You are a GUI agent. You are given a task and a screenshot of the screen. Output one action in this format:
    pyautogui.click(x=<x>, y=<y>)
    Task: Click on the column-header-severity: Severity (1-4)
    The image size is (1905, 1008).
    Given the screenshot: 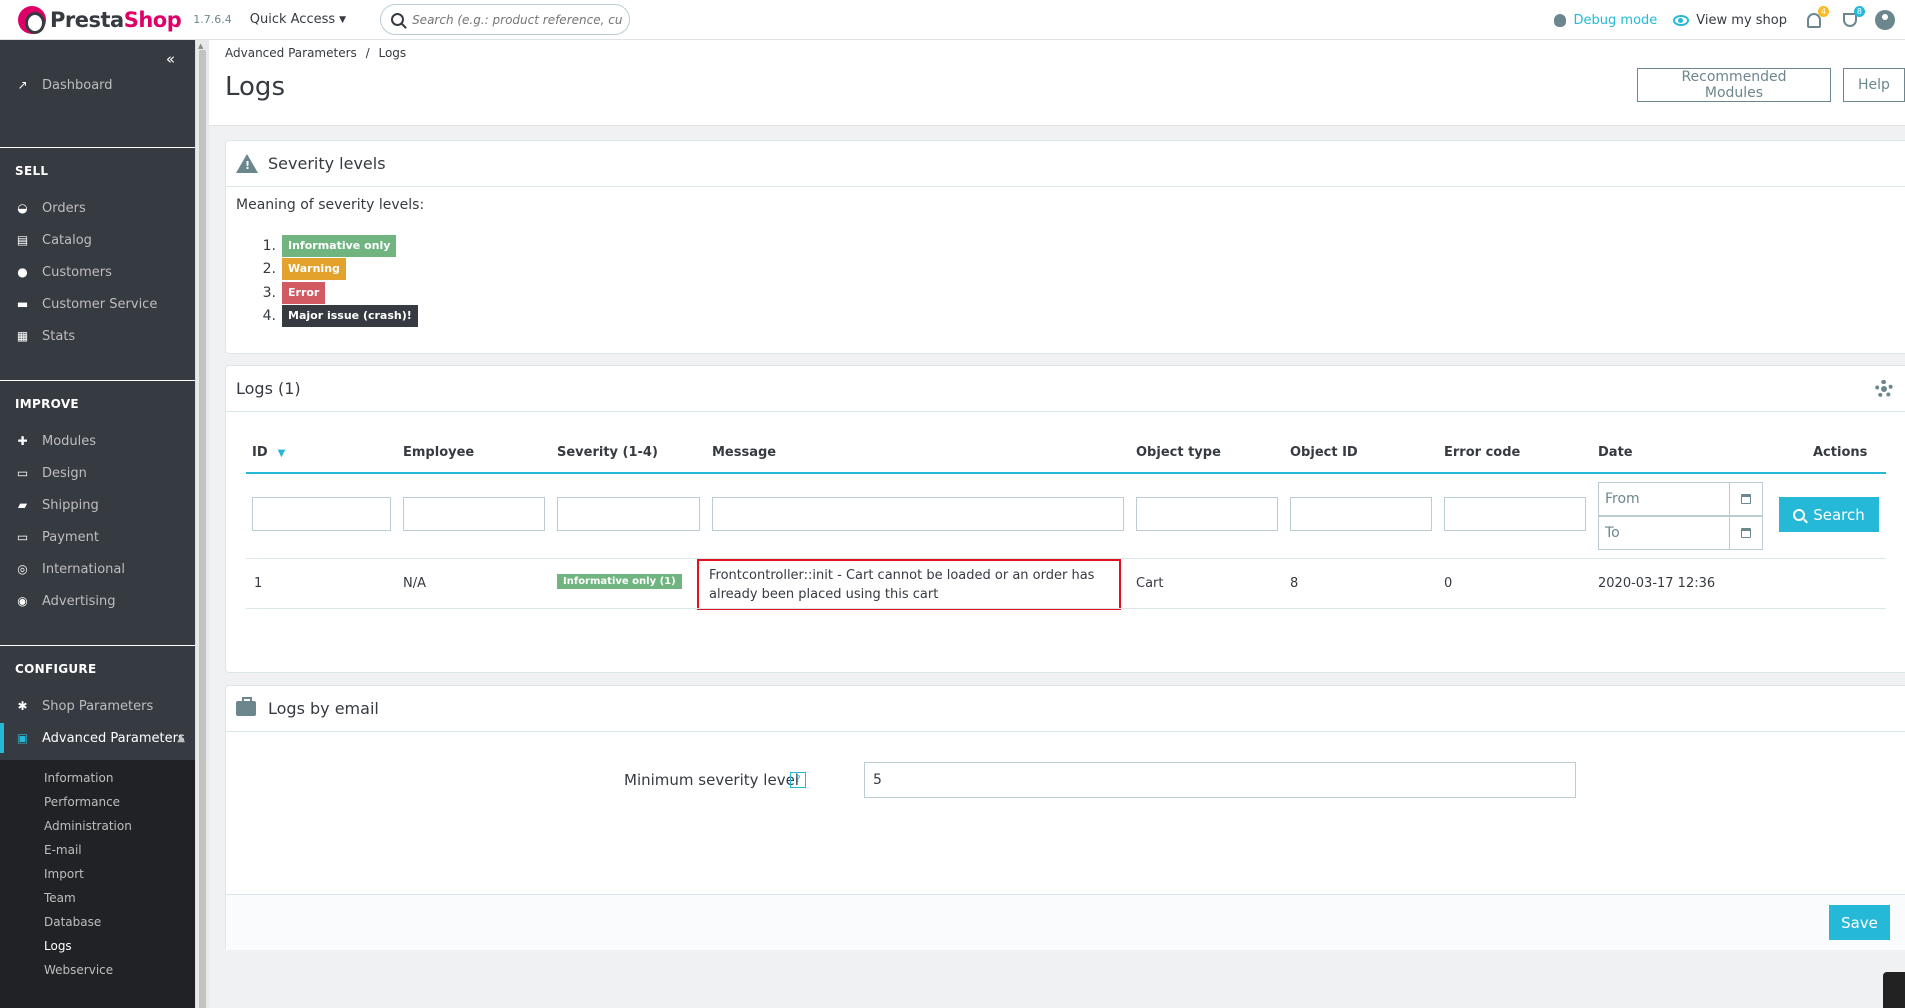 What is the action you would take?
    pyautogui.click(x=607, y=452)
    